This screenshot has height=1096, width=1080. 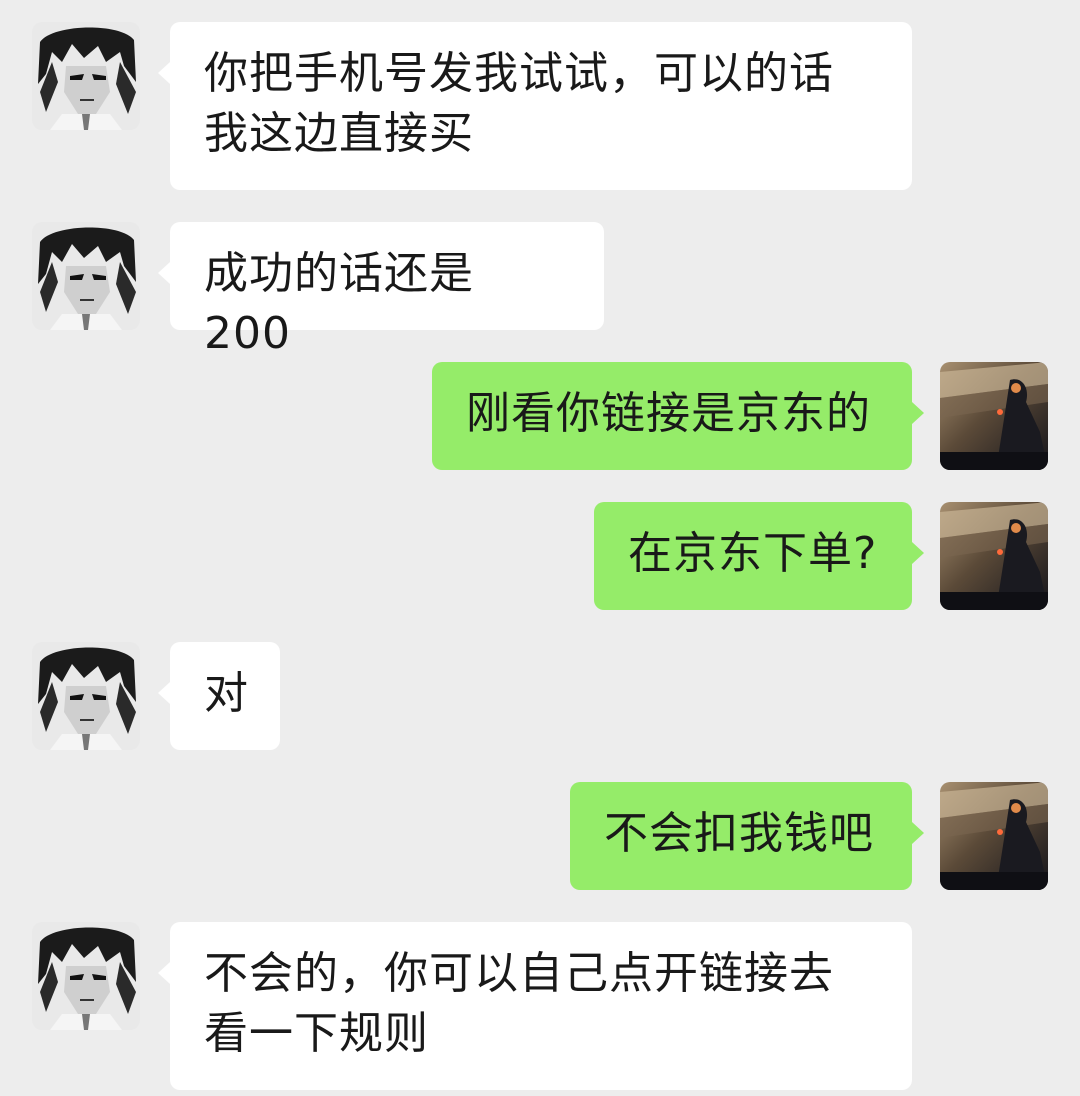 I want to click on incoming-message-bubble: 对, so click(x=219, y=696).